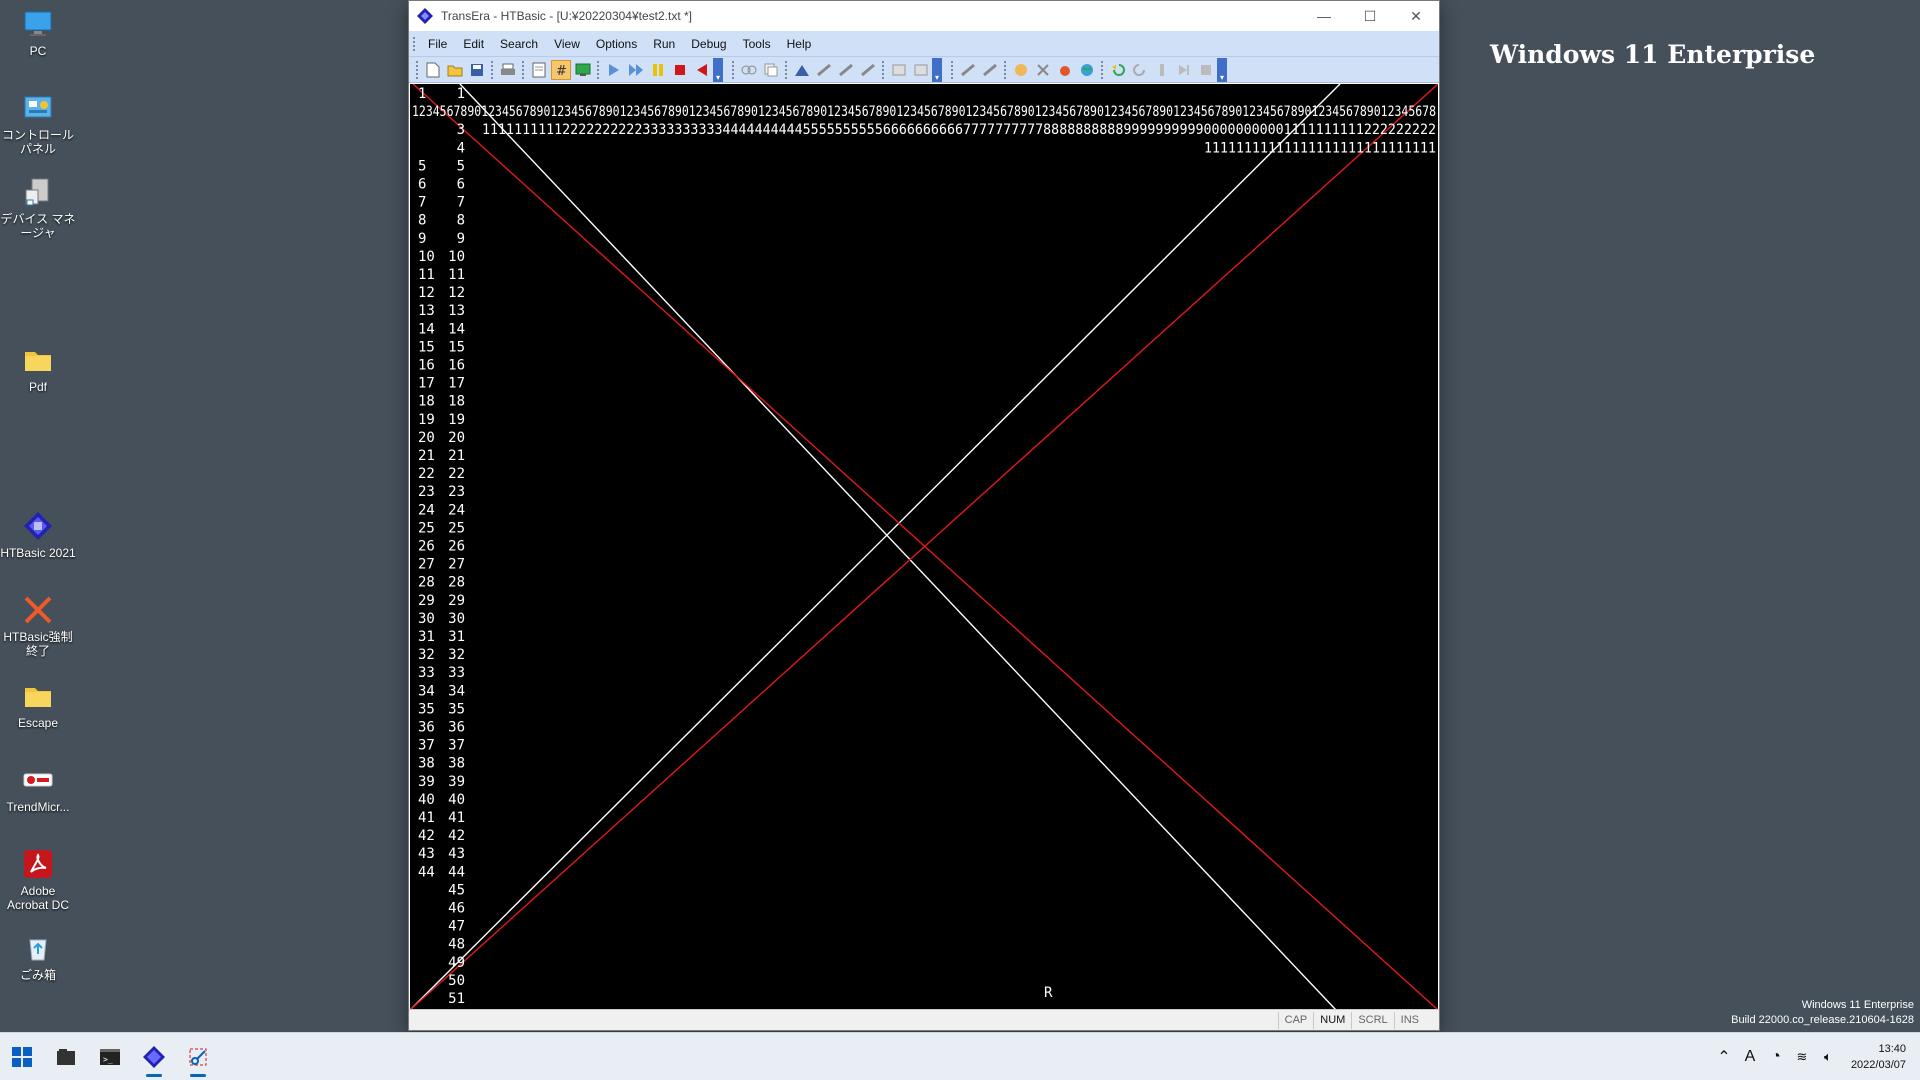  Describe the element at coordinates (749, 70) in the screenshot. I see `find-icon` at that location.